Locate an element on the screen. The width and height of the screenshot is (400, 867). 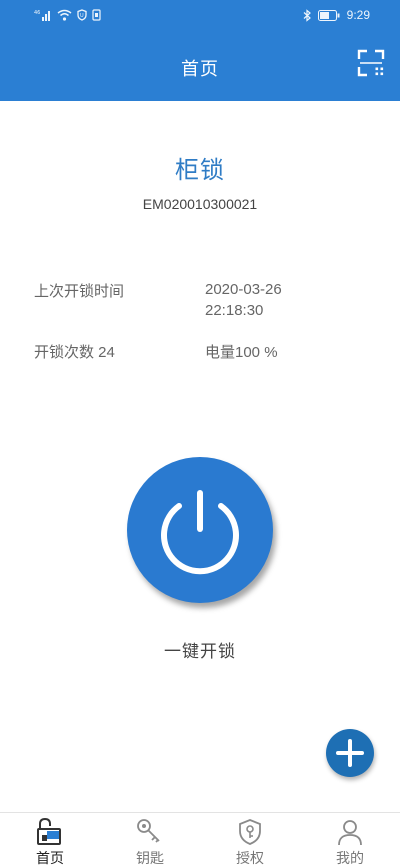
svg-text: U is located at coordinates (82, 16).